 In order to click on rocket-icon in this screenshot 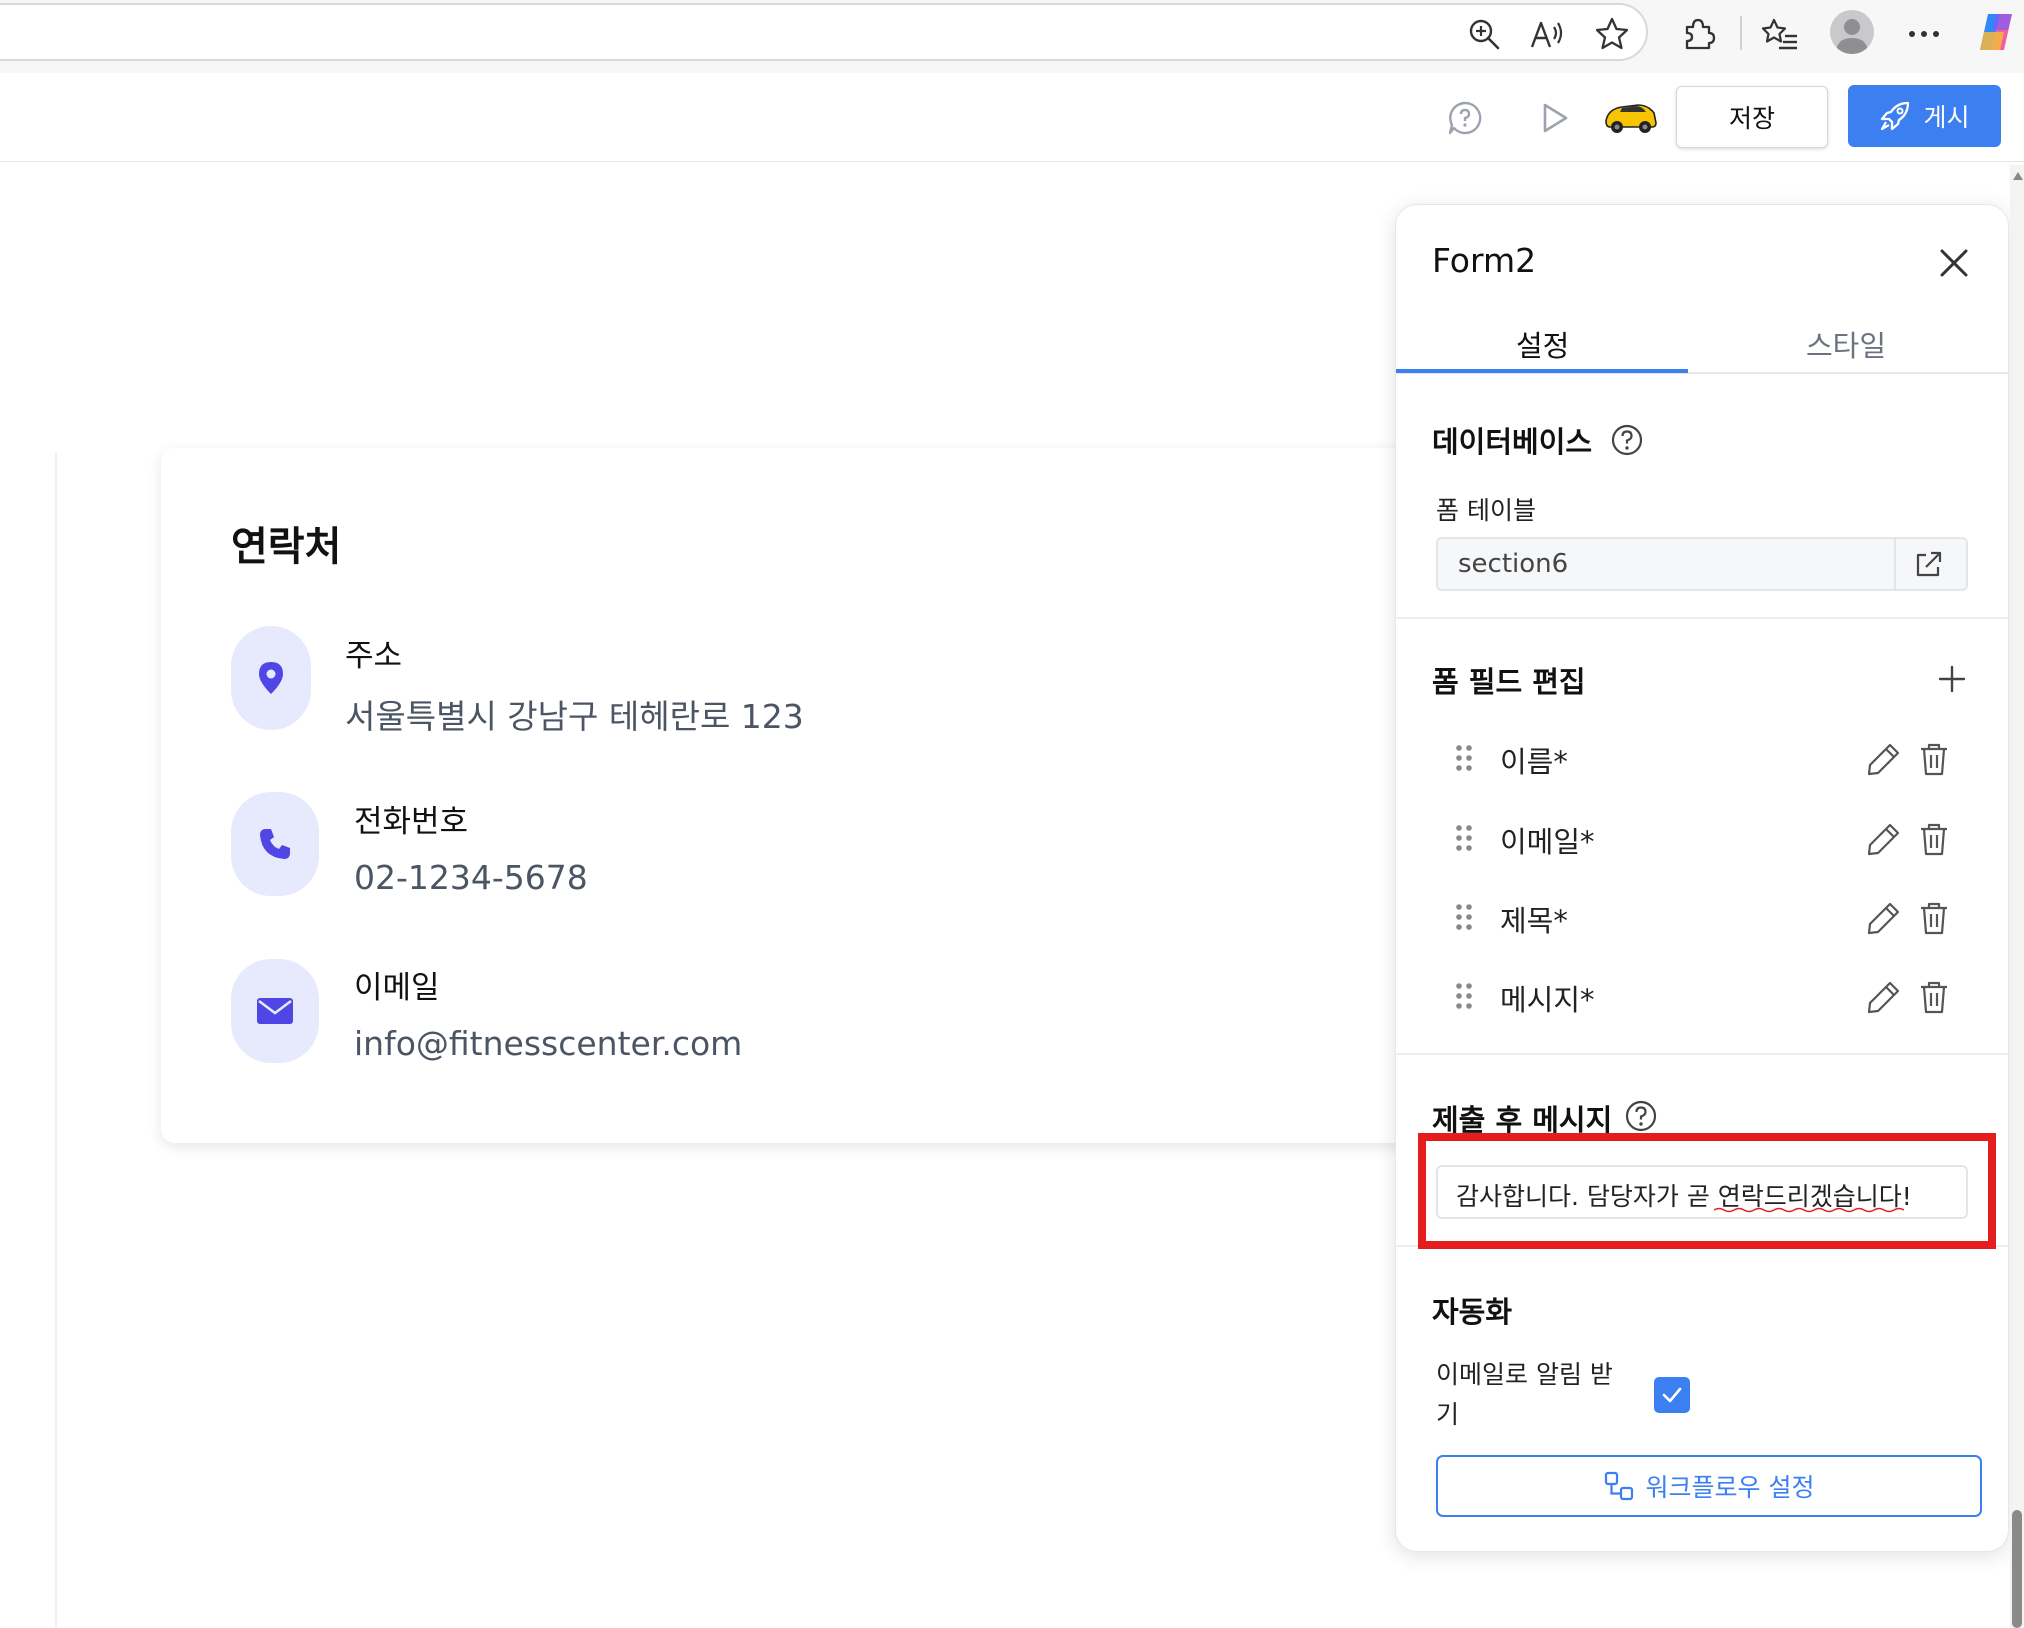, I will do `click(1895, 116)`.